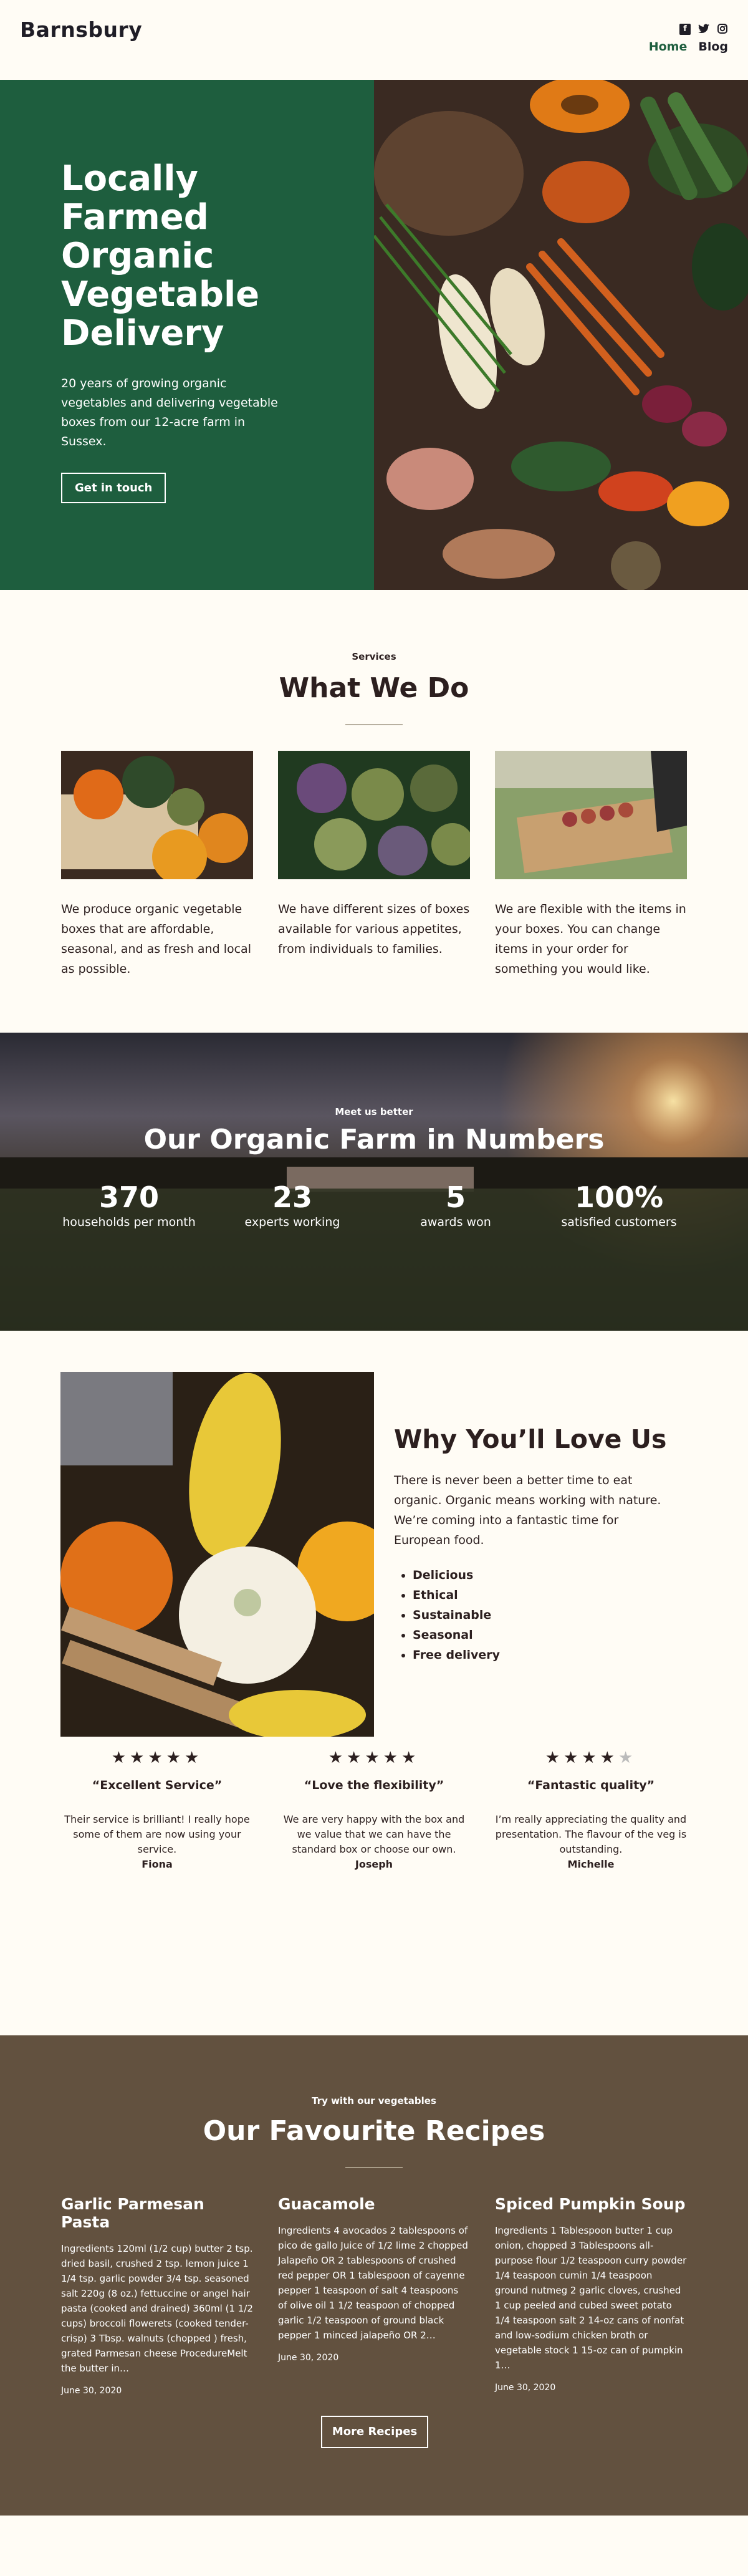  I want to click on stats-title: Our Organic Farm in Numbers, so click(374, 1139).